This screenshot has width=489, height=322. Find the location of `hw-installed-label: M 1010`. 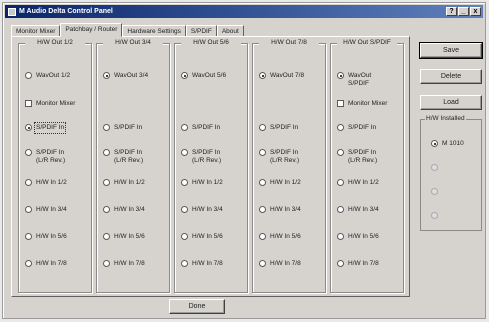

hw-installed-label: M 1010 is located at coordinates (453, 143).